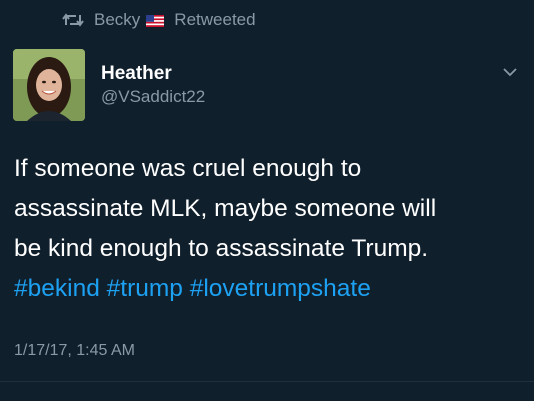 The image size is (534, 401). I want to click on hashtag-link: #trump, so click(145, 288).